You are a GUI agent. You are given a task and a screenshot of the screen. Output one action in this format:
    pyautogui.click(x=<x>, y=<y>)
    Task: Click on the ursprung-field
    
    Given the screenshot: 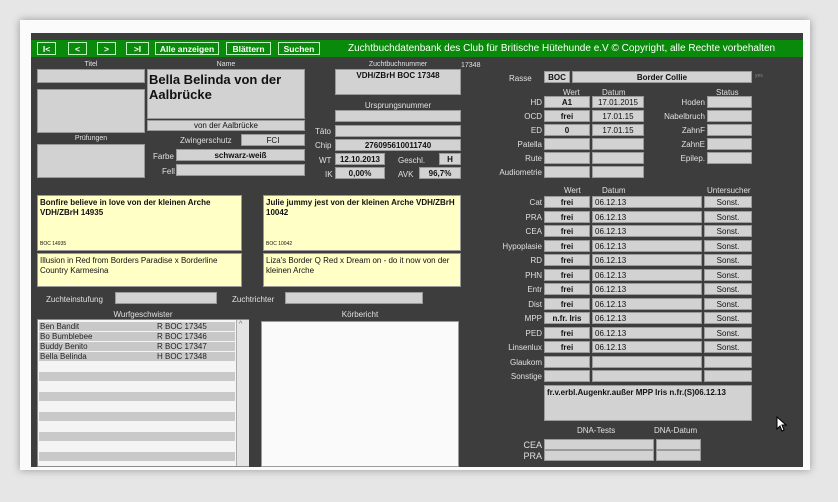 What is the action you would take?
    pyautogui.click(x=398, y=116)
    